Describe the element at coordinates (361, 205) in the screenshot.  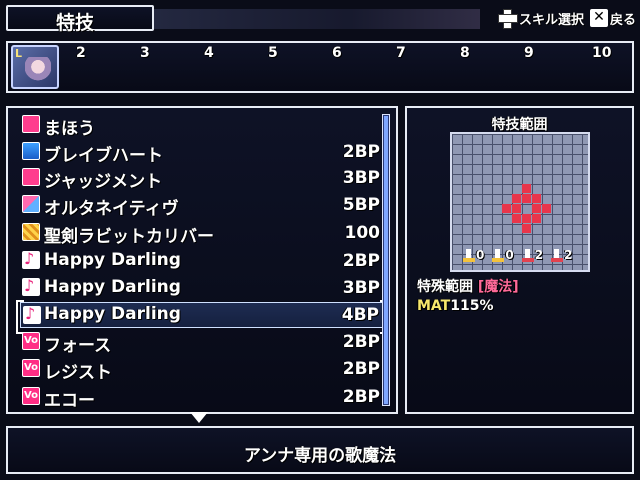
I see `skill-cost: 5BP` at that location.